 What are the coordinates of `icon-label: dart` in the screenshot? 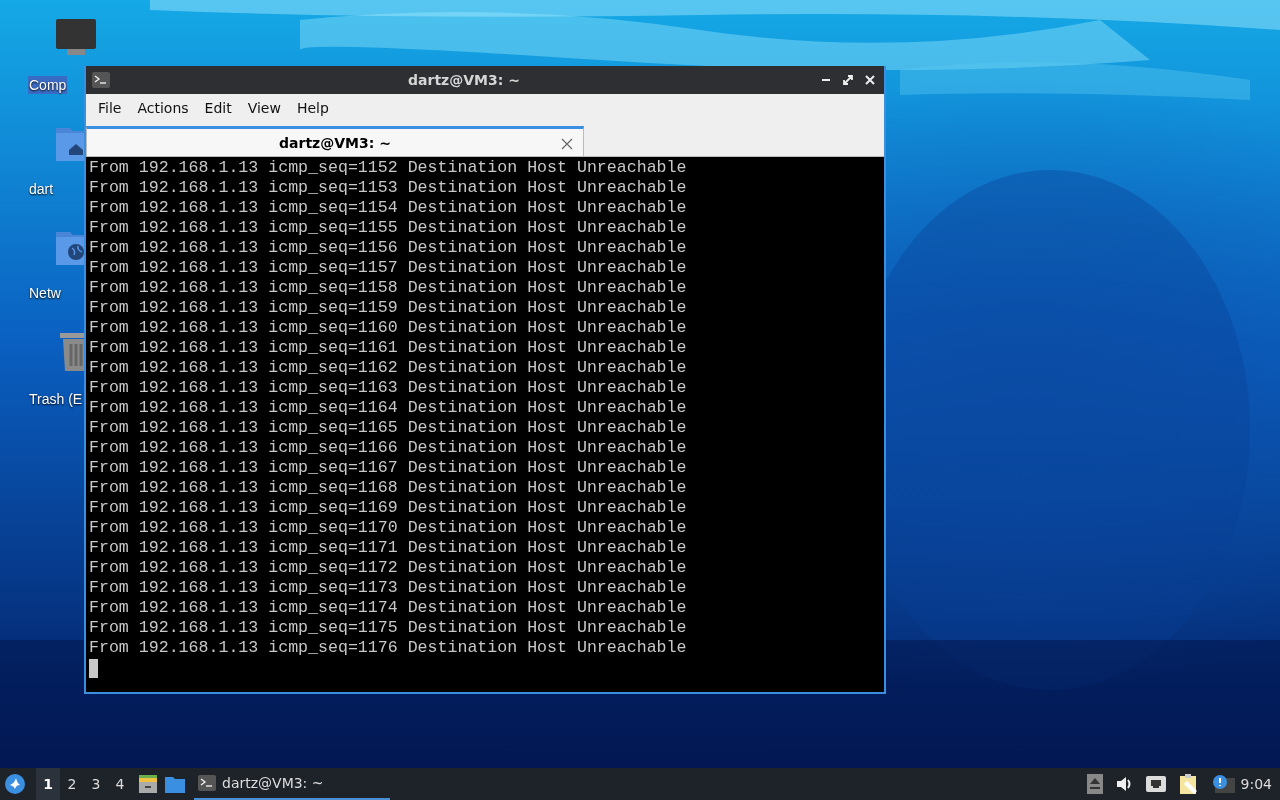 It's located at (41, 189).